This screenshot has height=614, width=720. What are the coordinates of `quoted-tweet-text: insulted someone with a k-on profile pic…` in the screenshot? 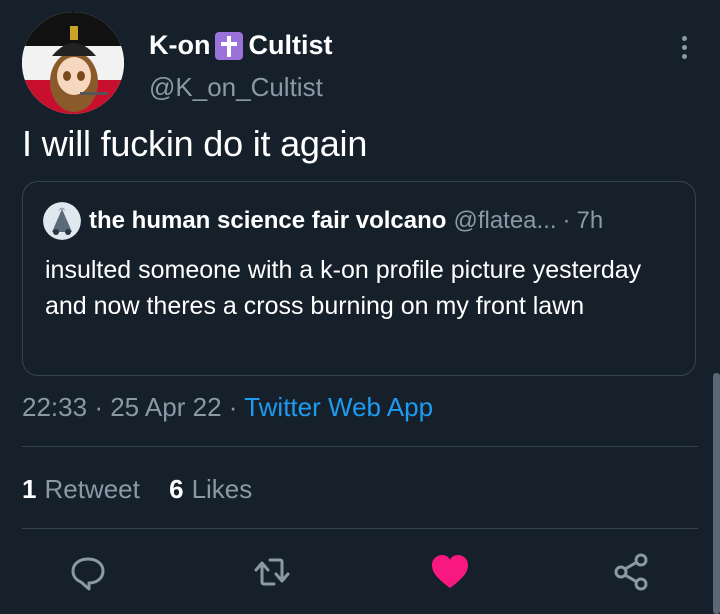 It's located at (343, 288).